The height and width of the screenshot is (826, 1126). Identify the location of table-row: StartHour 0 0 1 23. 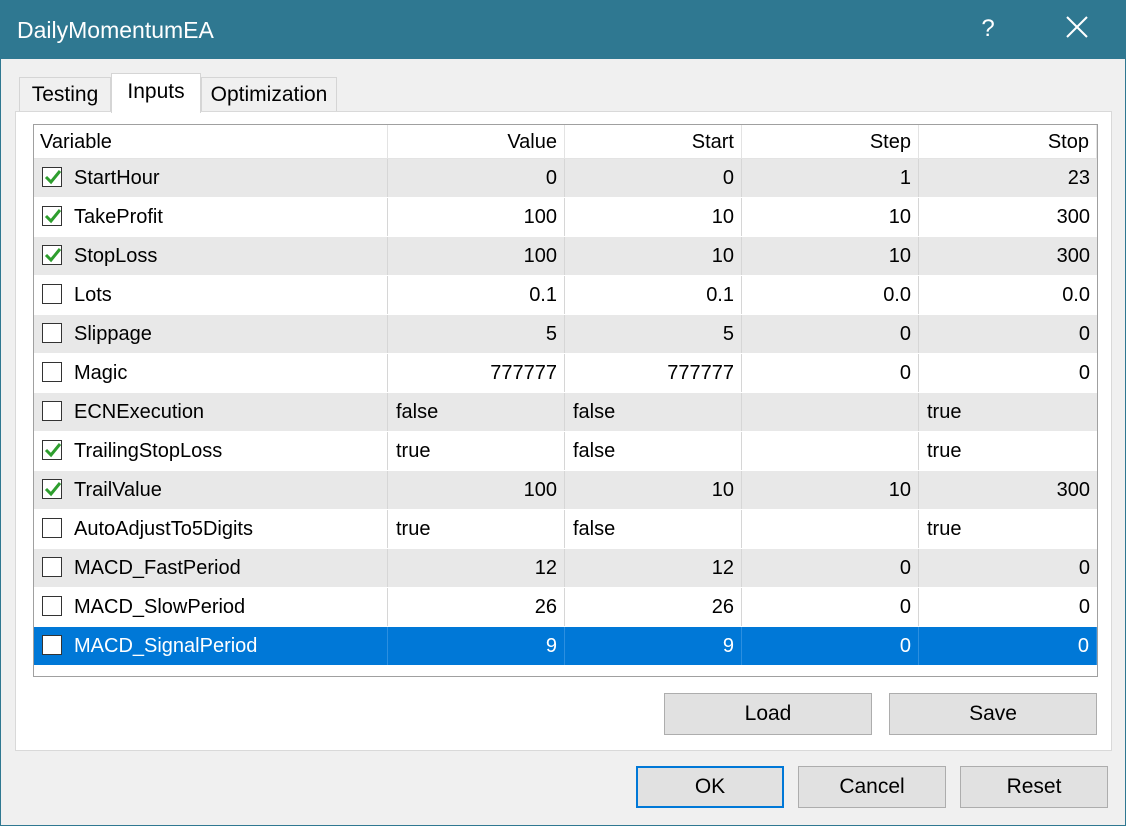
(565, 178).